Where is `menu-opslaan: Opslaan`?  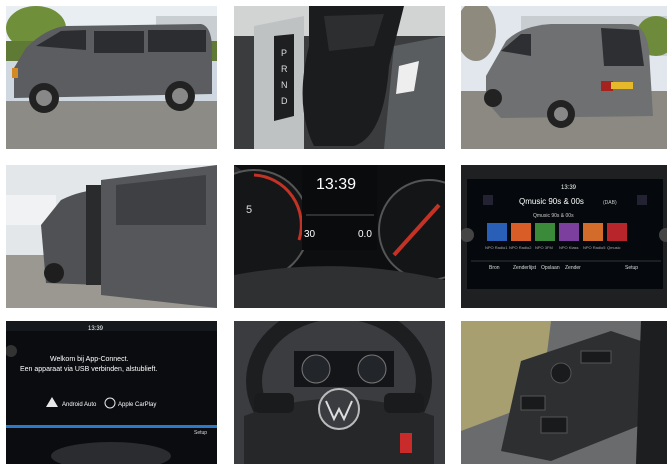
menu-opslaan: Opslaan is located at coordinates (550, 268).